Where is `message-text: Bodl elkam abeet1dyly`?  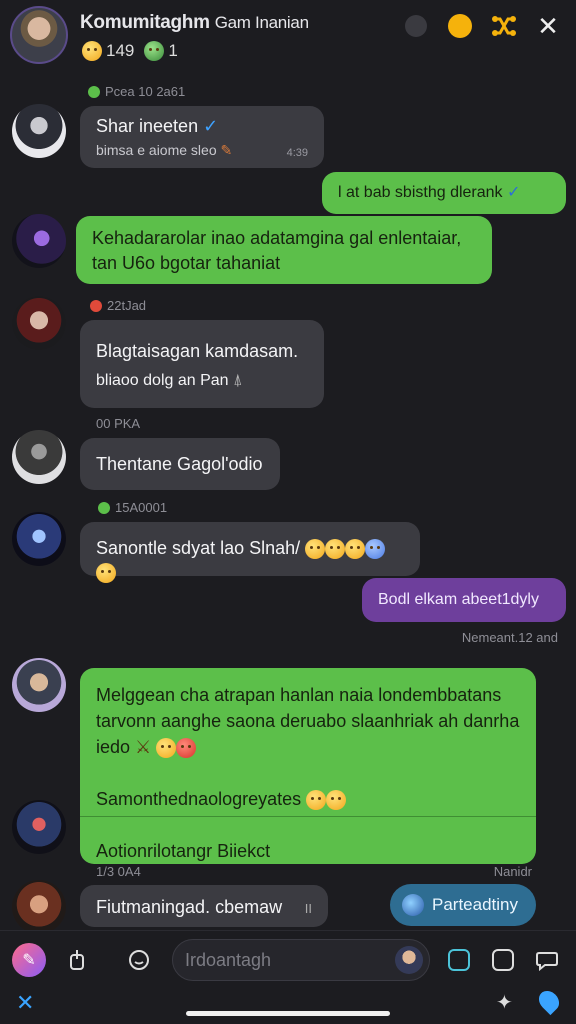
message-text: Bodl elkam abeet1dyly is located at coordinates (458, 599).